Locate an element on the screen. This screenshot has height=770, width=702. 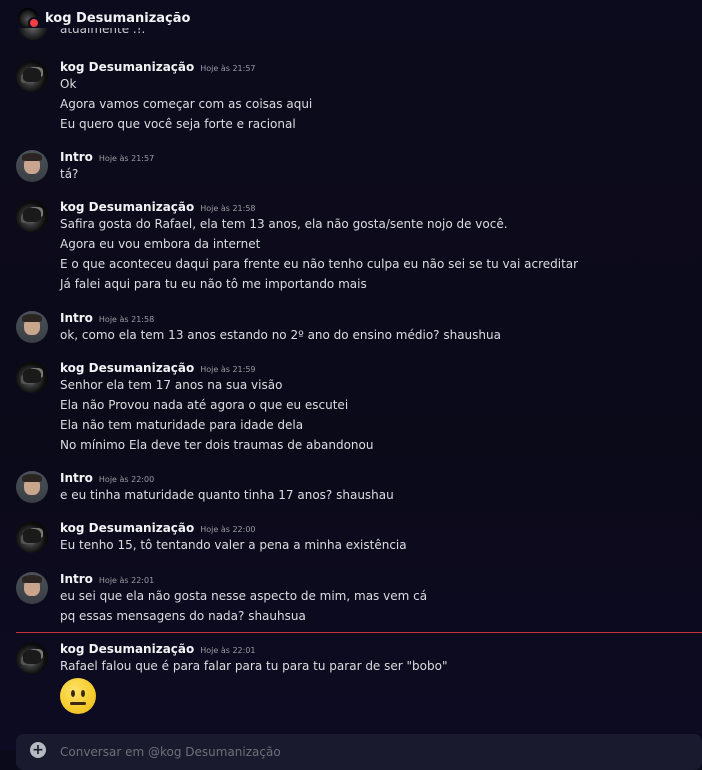
emoji-mouth is located at coordinates (78, 703).